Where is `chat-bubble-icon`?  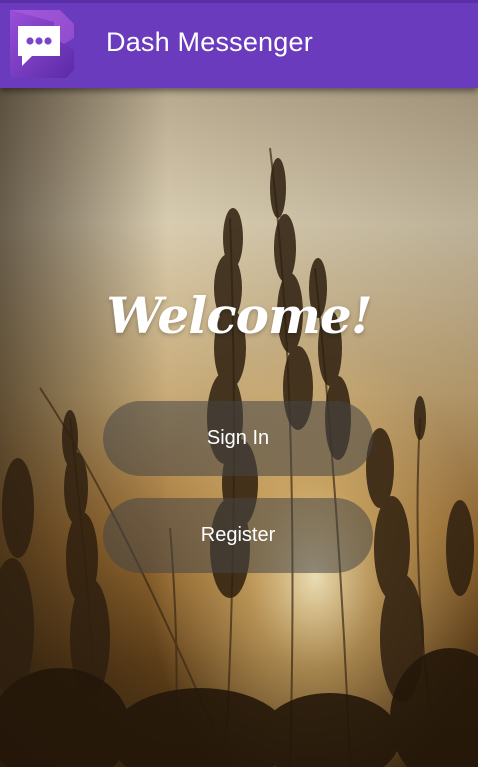
chat-bubble-icon is located at coordinates (40, 44).